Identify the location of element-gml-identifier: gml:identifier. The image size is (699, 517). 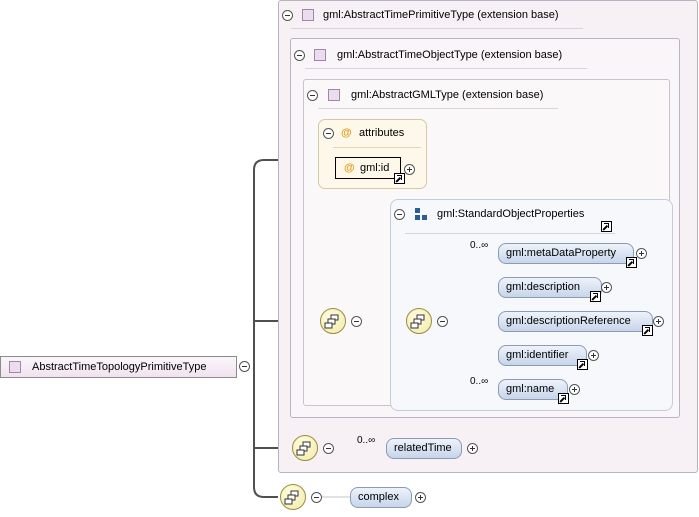
(542, 355).